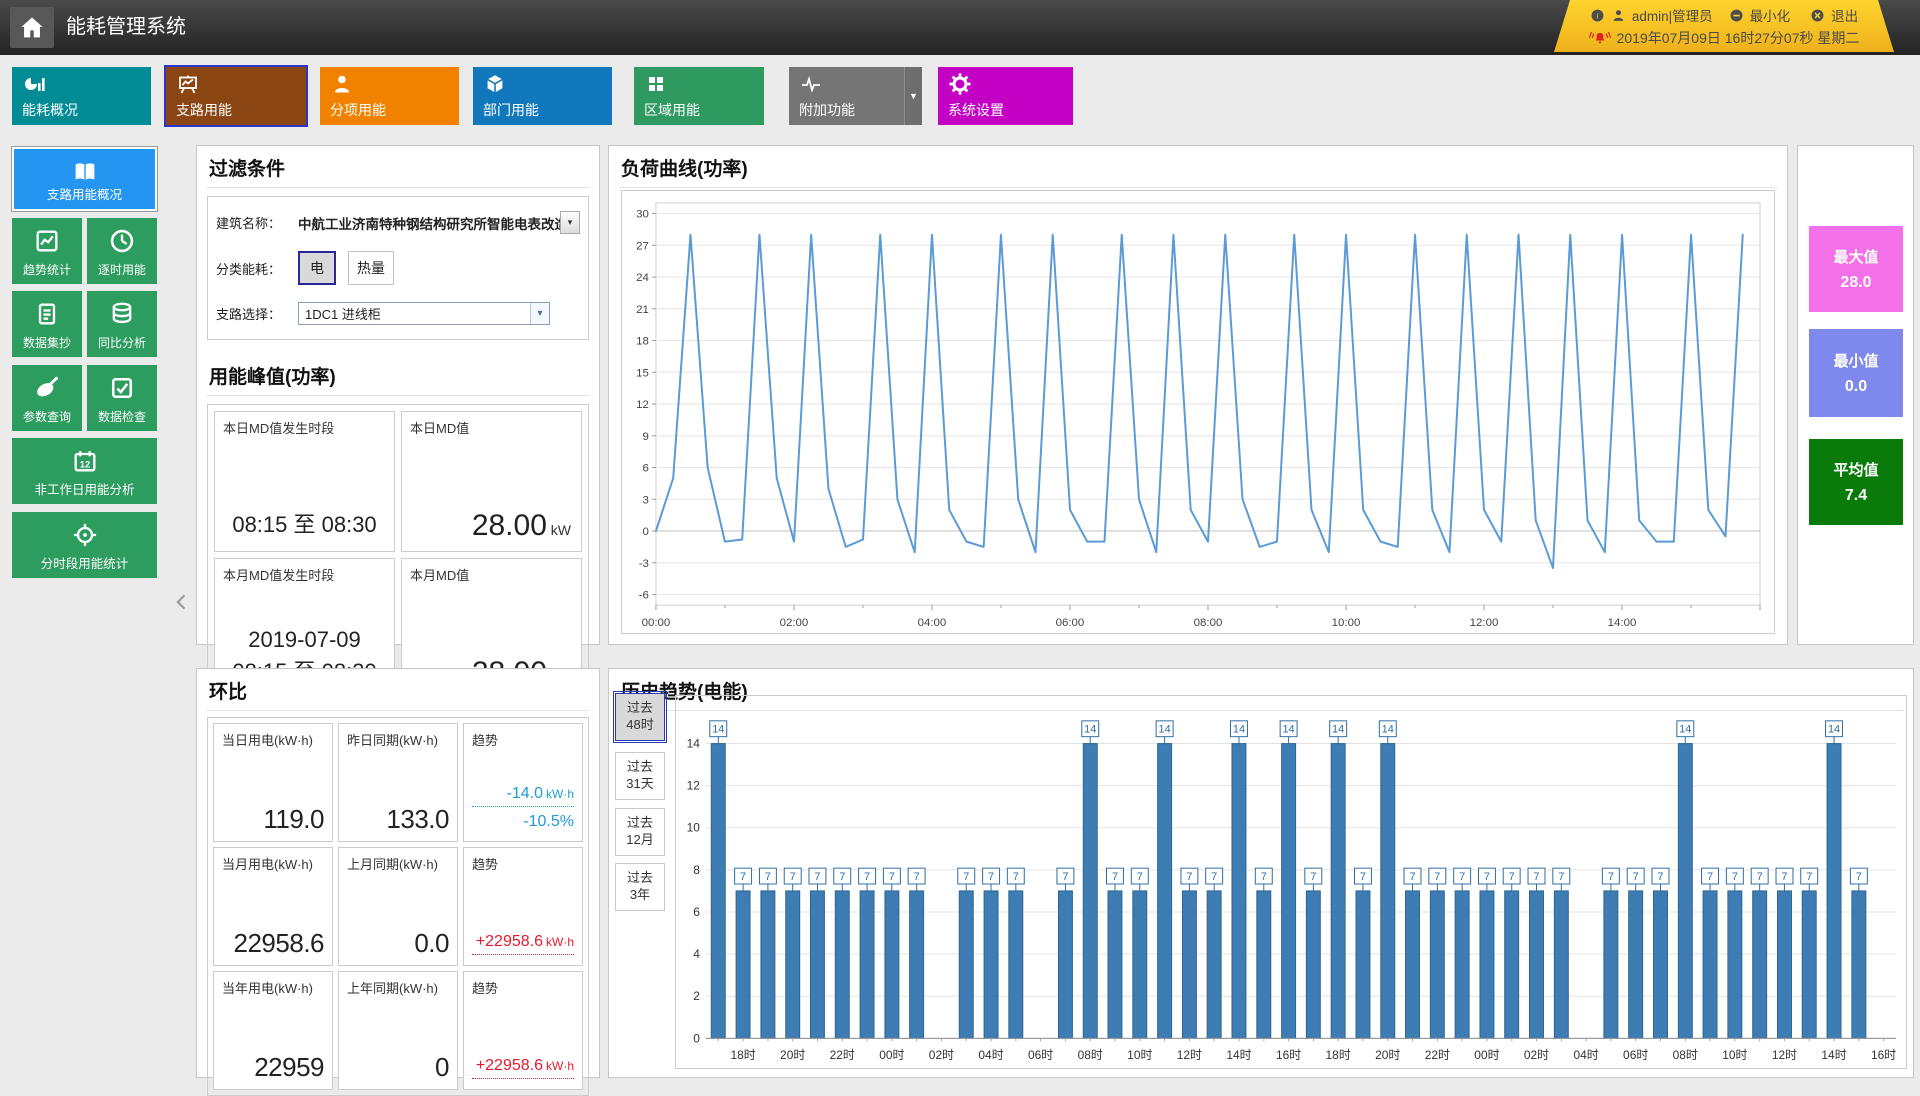 This screenshot has width=1920, height=1096. What do you see at coordinates (429, 223) in the screenshot?
I see `building-select: 中航工业济南特种钢结构研究所智能电表改造` at bounding box center [429, 223].